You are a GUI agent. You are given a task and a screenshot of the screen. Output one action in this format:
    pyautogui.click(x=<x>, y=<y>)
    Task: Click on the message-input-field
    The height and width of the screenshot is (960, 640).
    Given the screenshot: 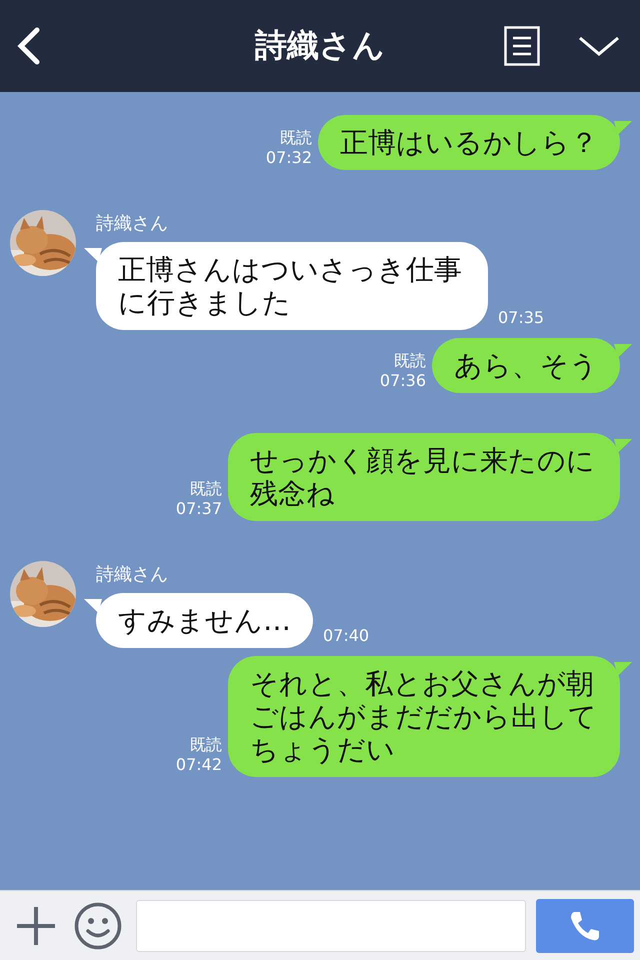 What is the action you would take?
    pyautogui.click(x=331, y=926)
    